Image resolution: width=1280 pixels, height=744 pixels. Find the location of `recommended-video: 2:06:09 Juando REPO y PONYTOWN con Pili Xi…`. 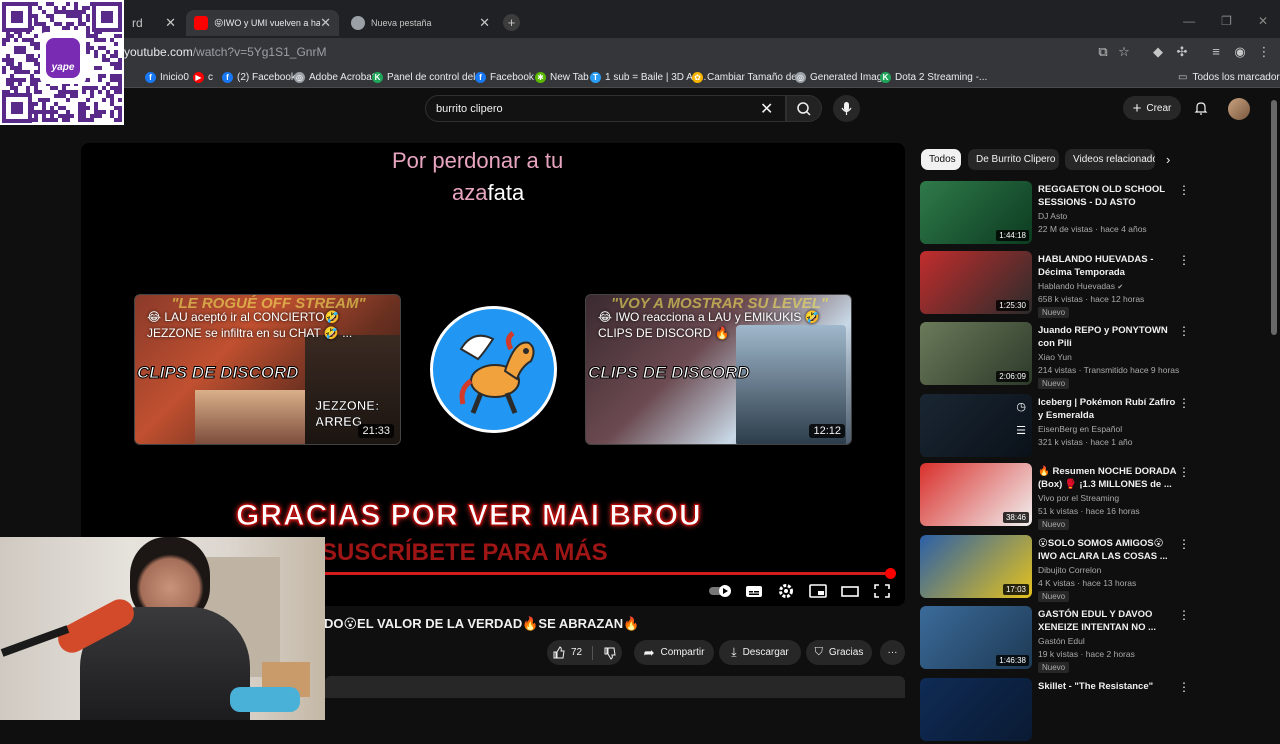

recommended-video: 2:06:09 Juando REPO y PONYTOWN con Pili Xi… is located at coordinates (1055, 355).